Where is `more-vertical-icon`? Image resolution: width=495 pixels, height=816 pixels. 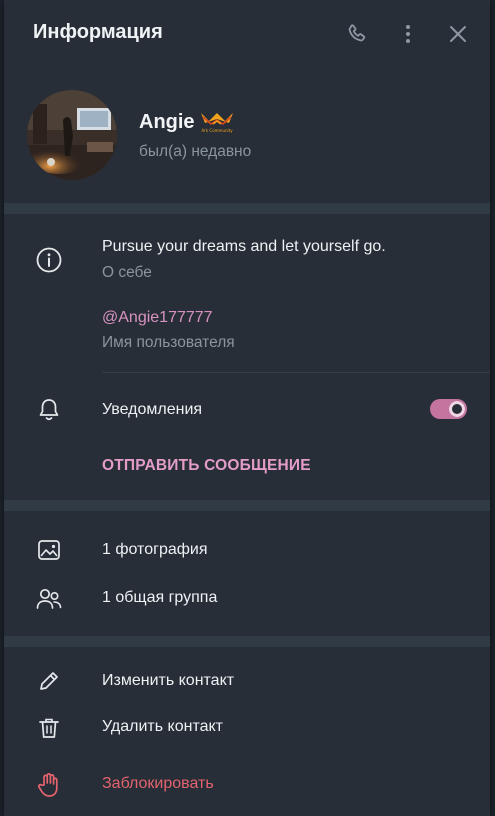
more-vertical-icon is located at coordinates (408, 34).